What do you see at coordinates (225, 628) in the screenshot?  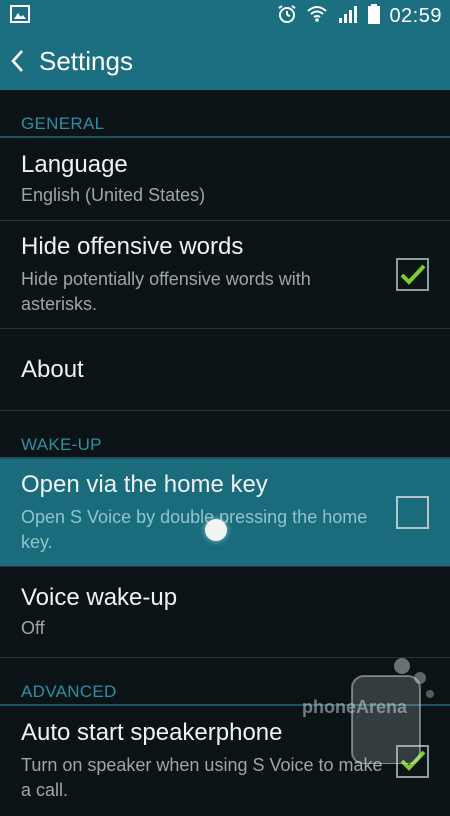 I see `setting-subtitle: Off` at bounding box center [225, 628].